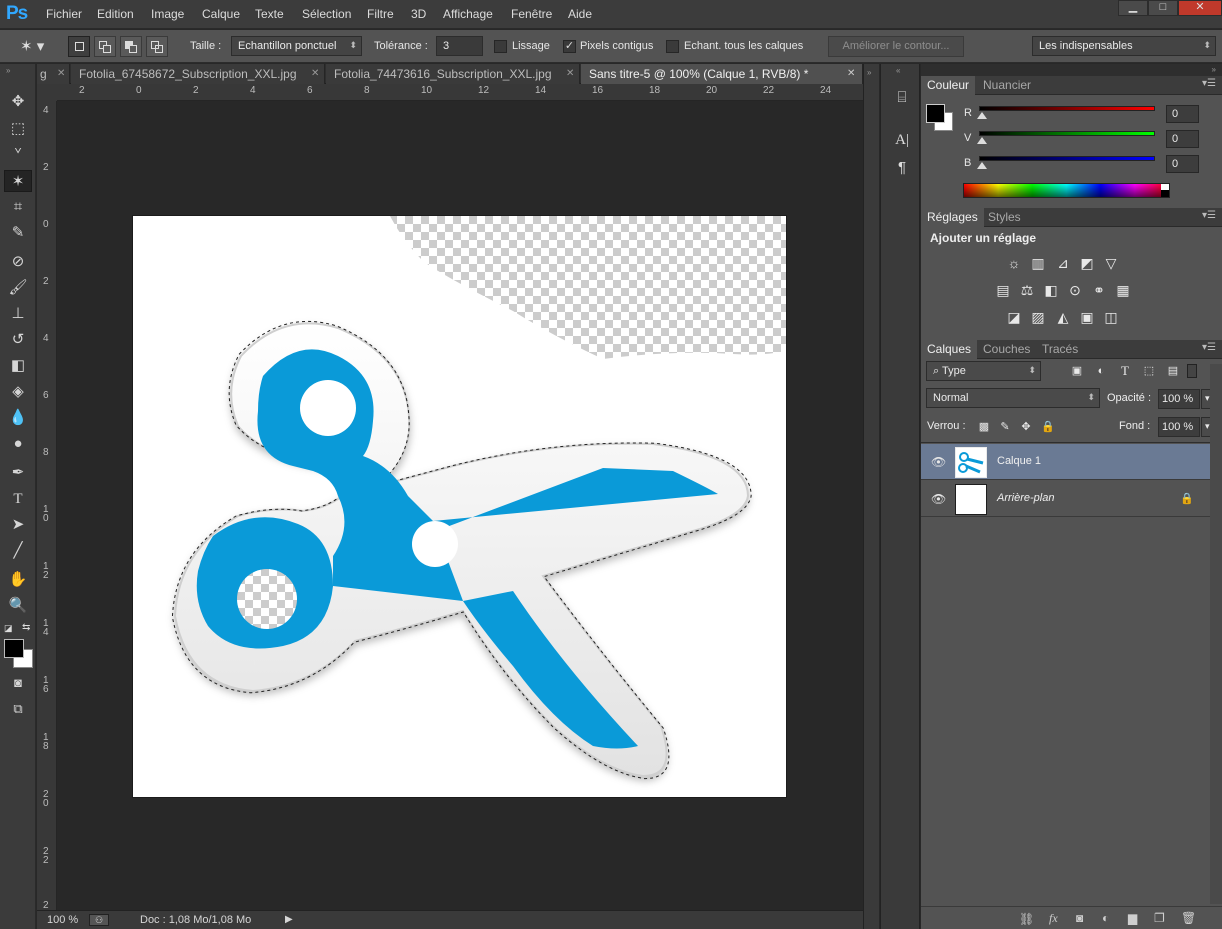 This screenshot has height=929, width=1222. Describe the element at coordinates (1063, 263) in the screenshot. I see `curves-icon: ⊿` at that location.